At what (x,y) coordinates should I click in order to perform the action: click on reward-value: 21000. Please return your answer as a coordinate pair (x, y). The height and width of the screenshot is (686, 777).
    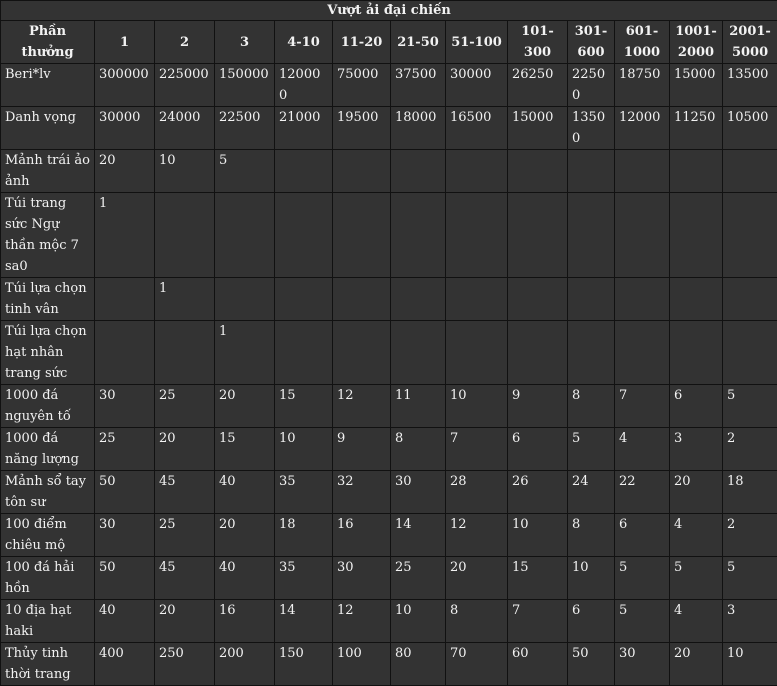
    Looking at the image, I should click on (304, 128).